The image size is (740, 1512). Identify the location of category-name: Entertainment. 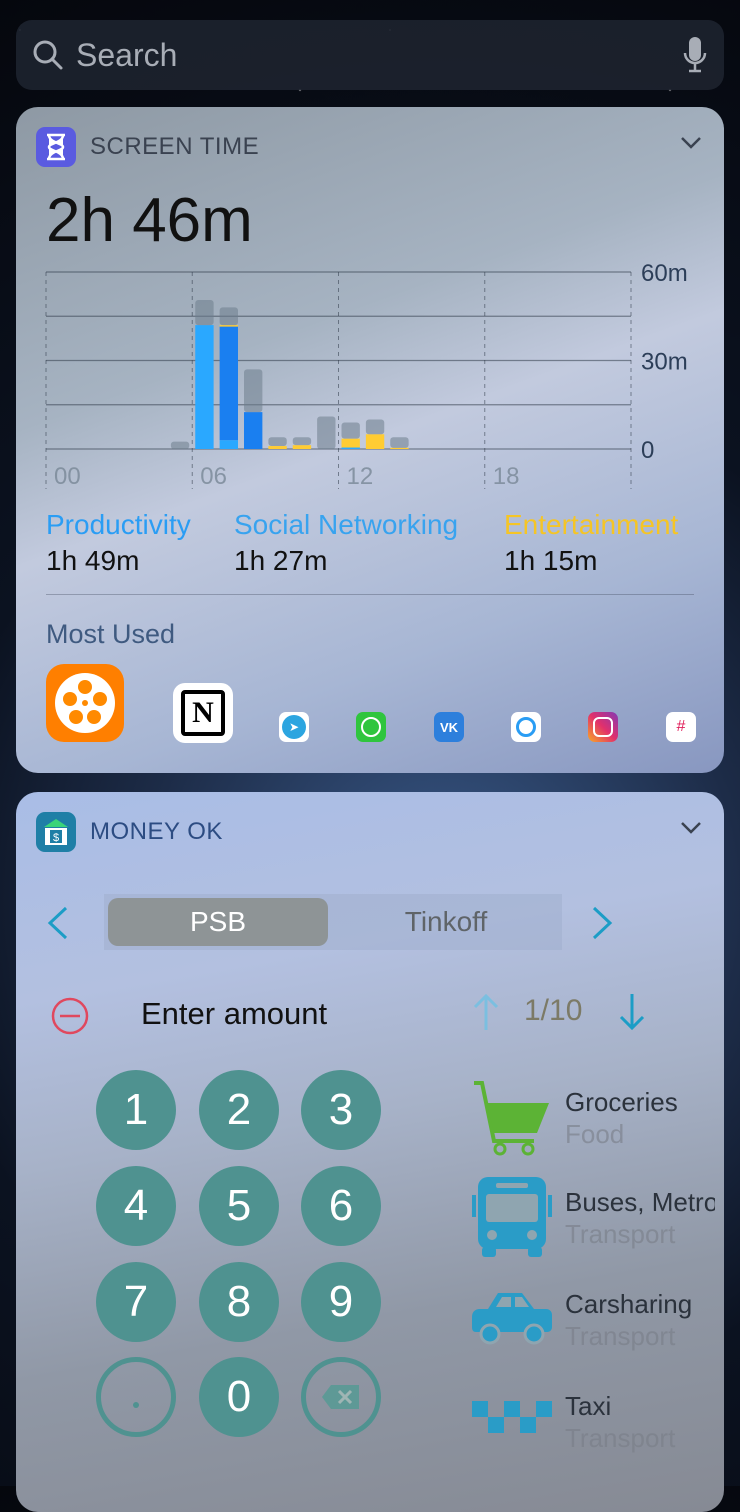
(591, 524).